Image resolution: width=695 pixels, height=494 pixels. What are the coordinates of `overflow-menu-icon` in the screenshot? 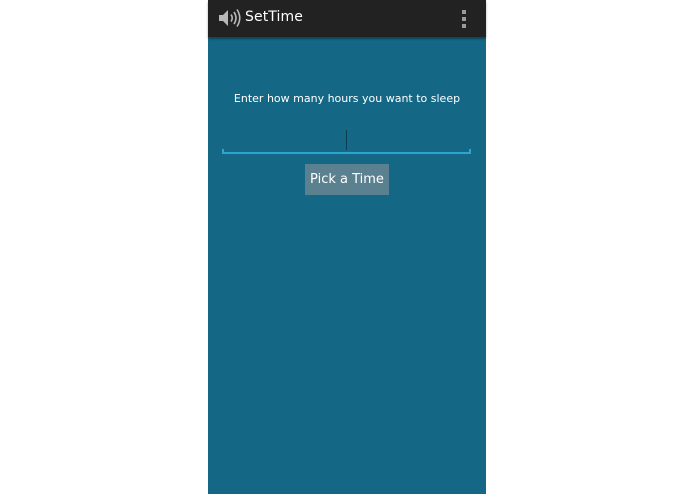 It's located at (464, 19).